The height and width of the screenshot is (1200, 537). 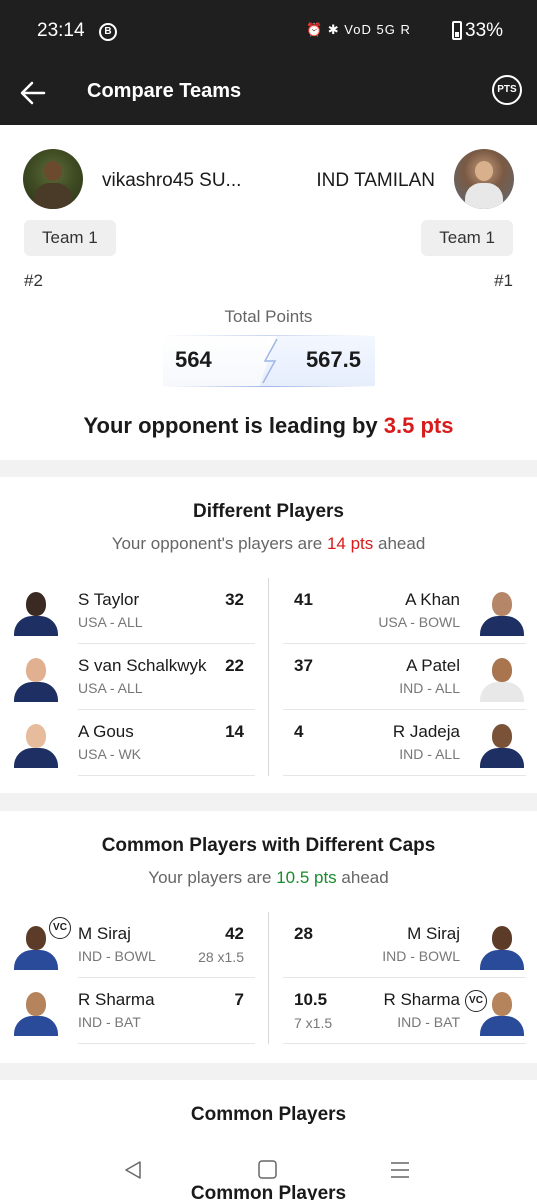 What do you see at coordinates (400, 1170) in the screenshot?
I see `nav-recents-icon` at bounding box center [400, 1170].